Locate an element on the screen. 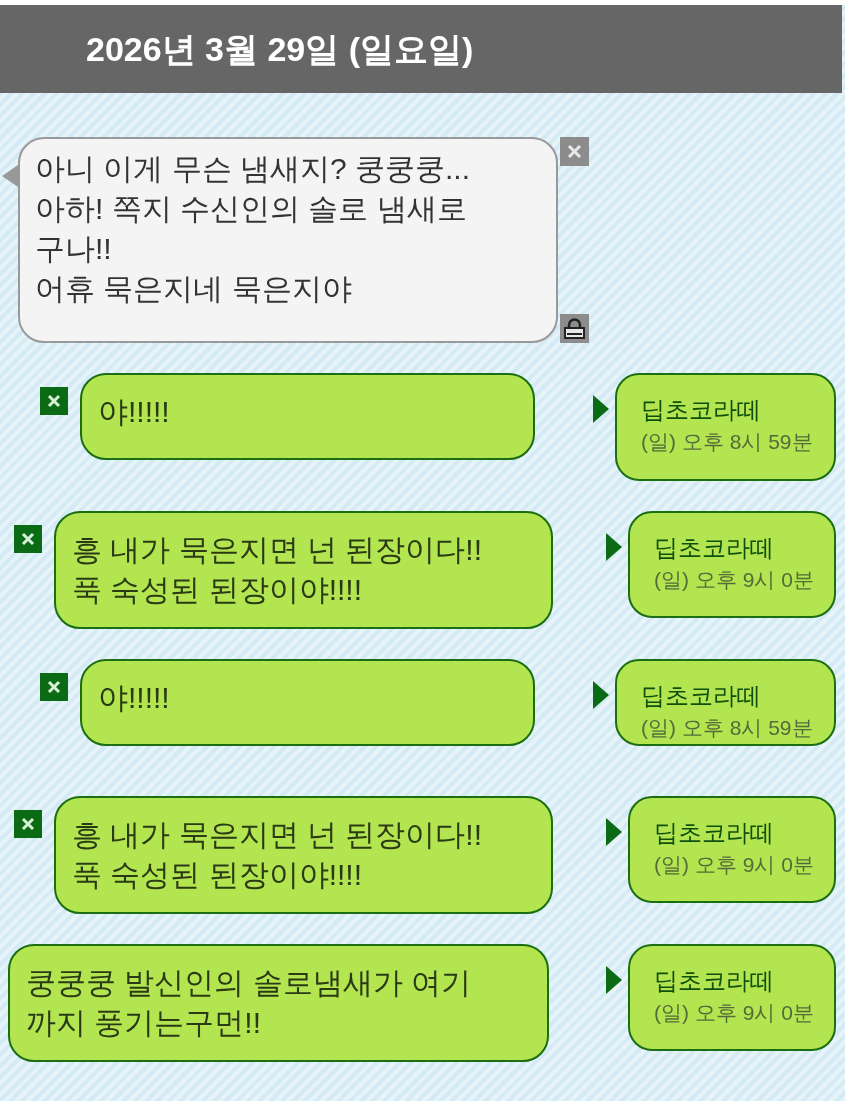 The height and width of the screenshot is (1101, 845). date-title: 2026년 3월 29일 (일요일) is located at coordinates (280, 49).